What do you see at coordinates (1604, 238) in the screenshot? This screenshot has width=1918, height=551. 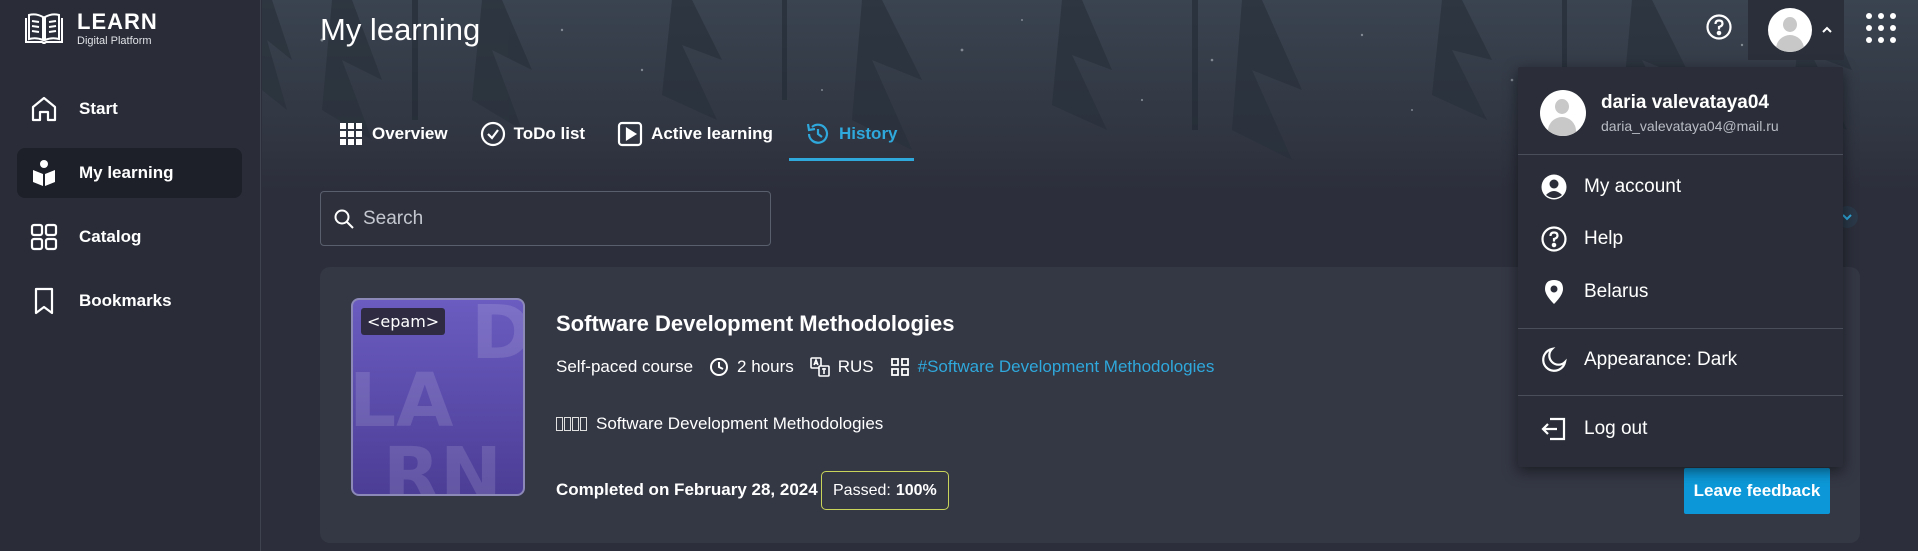 I see `menu-item-label: Help` at bounding box center [1604, 238].